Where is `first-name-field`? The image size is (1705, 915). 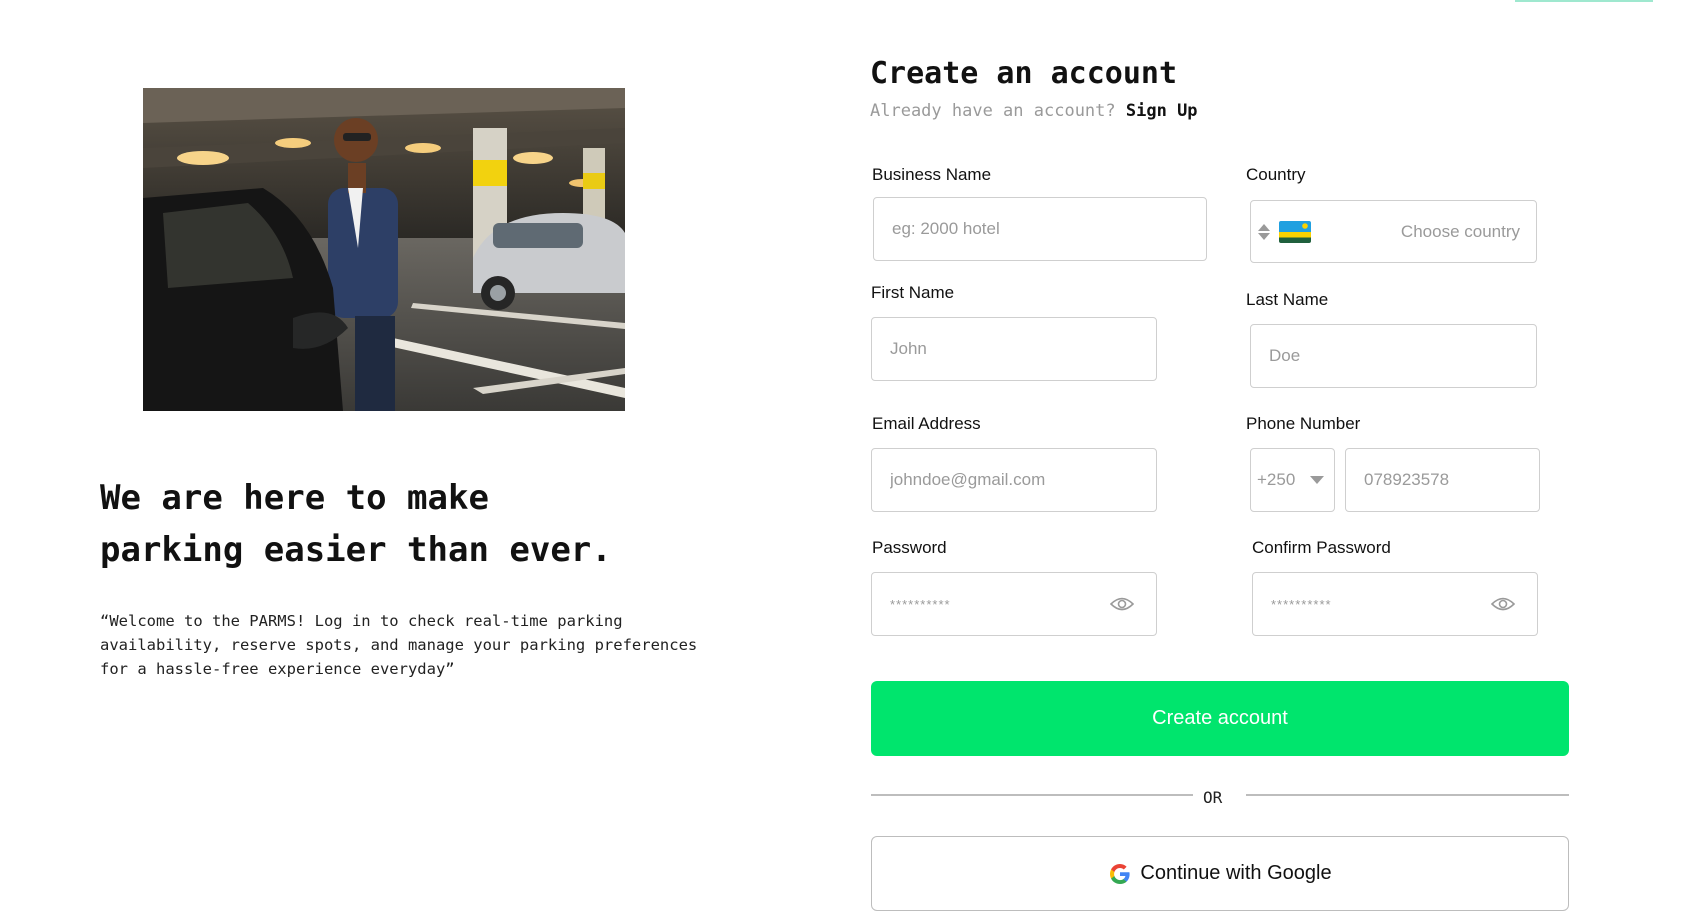 first-name-field is located at coordinates (1014, 349).